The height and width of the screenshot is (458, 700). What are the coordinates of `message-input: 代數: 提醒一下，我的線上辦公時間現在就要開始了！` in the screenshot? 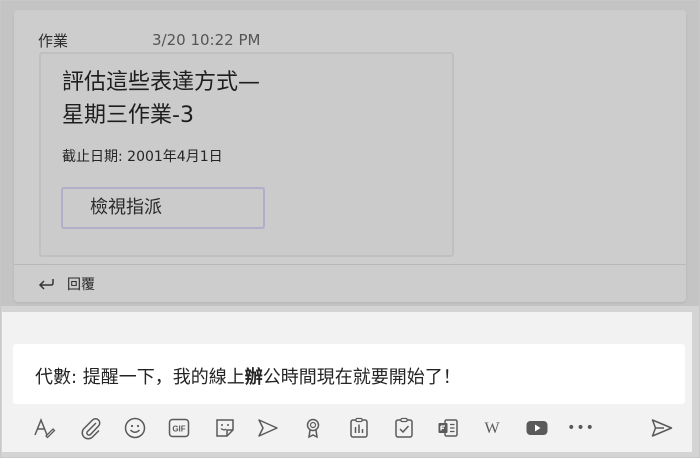 It's located at (349, 374).